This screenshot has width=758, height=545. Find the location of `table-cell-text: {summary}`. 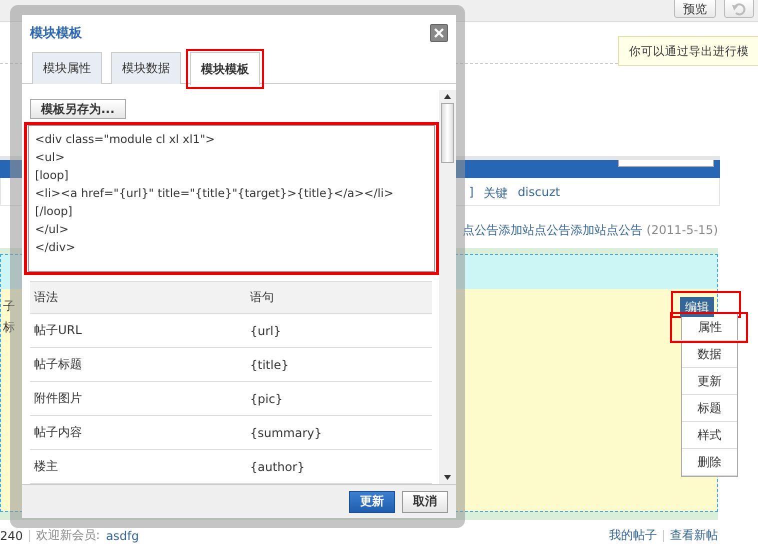

table-cell-text: {summary} is located at coordinates (286, 433).